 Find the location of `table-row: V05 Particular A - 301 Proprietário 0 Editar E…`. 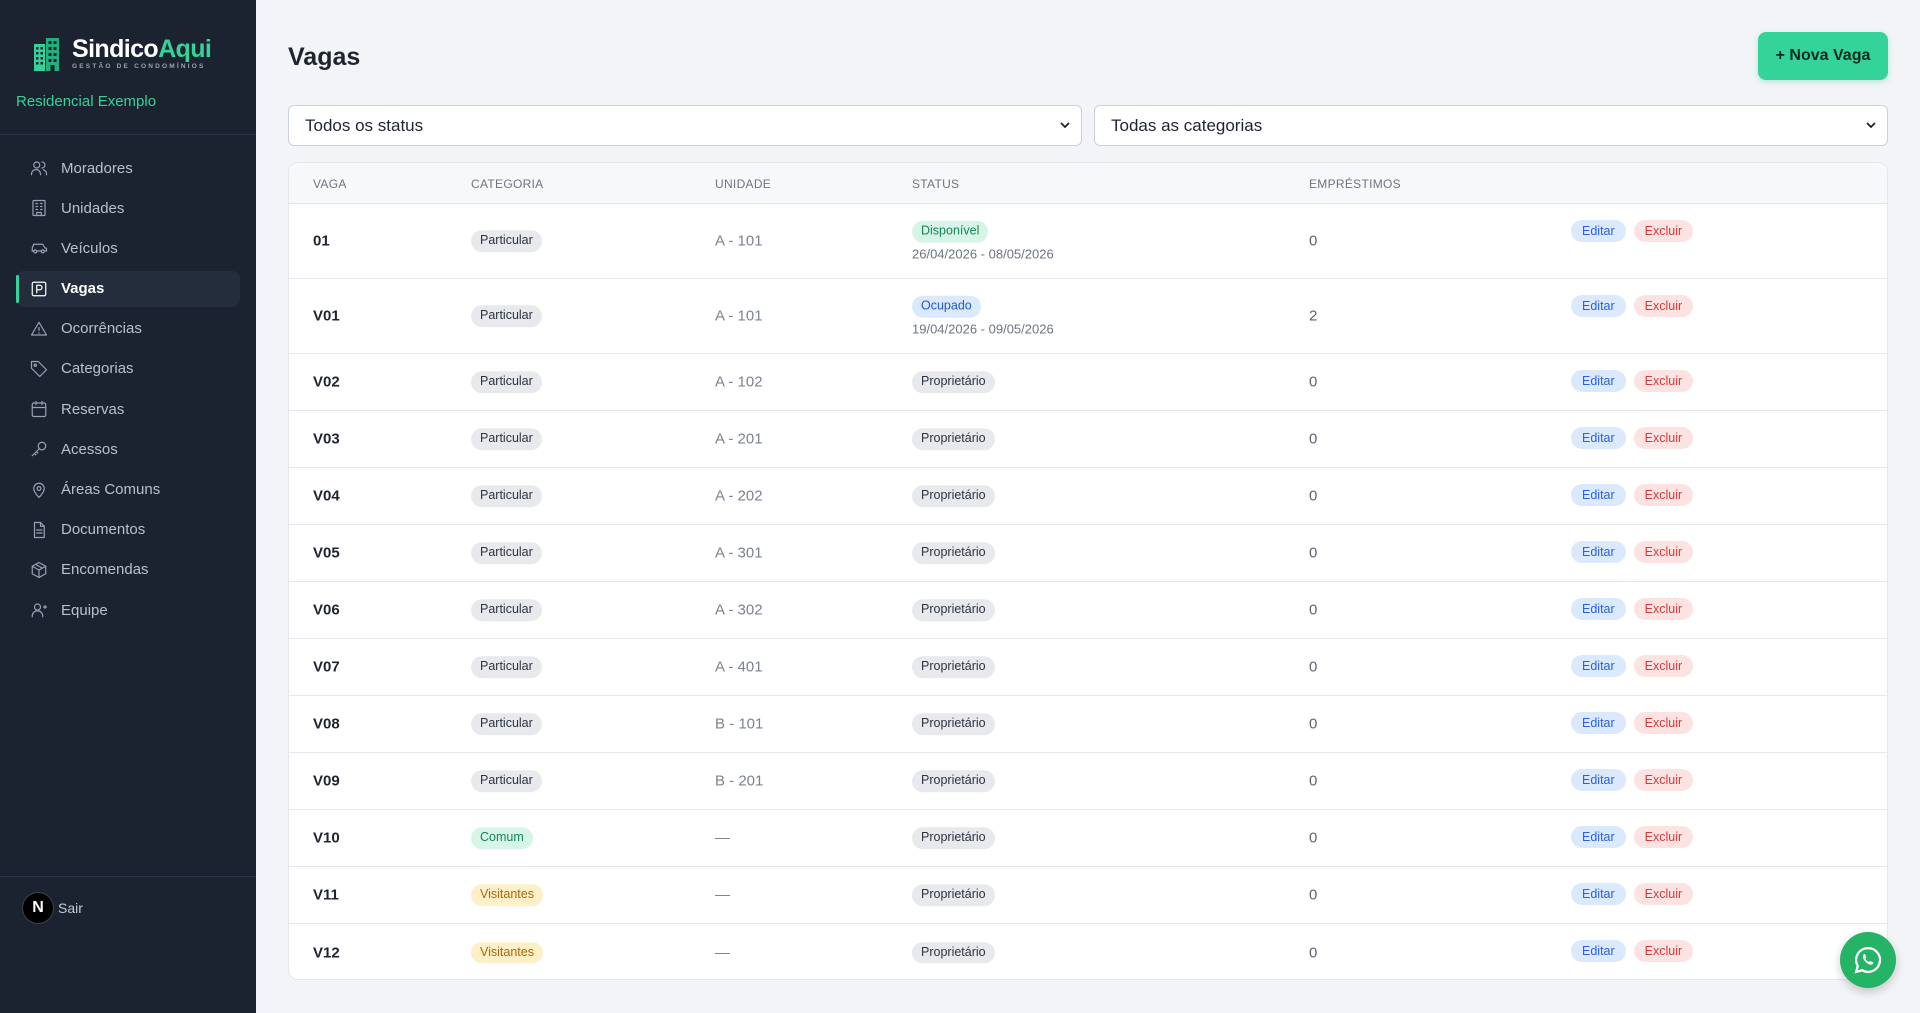

table-row: V05 Particular A - 301 Proprietário 0 Editar E… is located at coordinates (1088, 553).